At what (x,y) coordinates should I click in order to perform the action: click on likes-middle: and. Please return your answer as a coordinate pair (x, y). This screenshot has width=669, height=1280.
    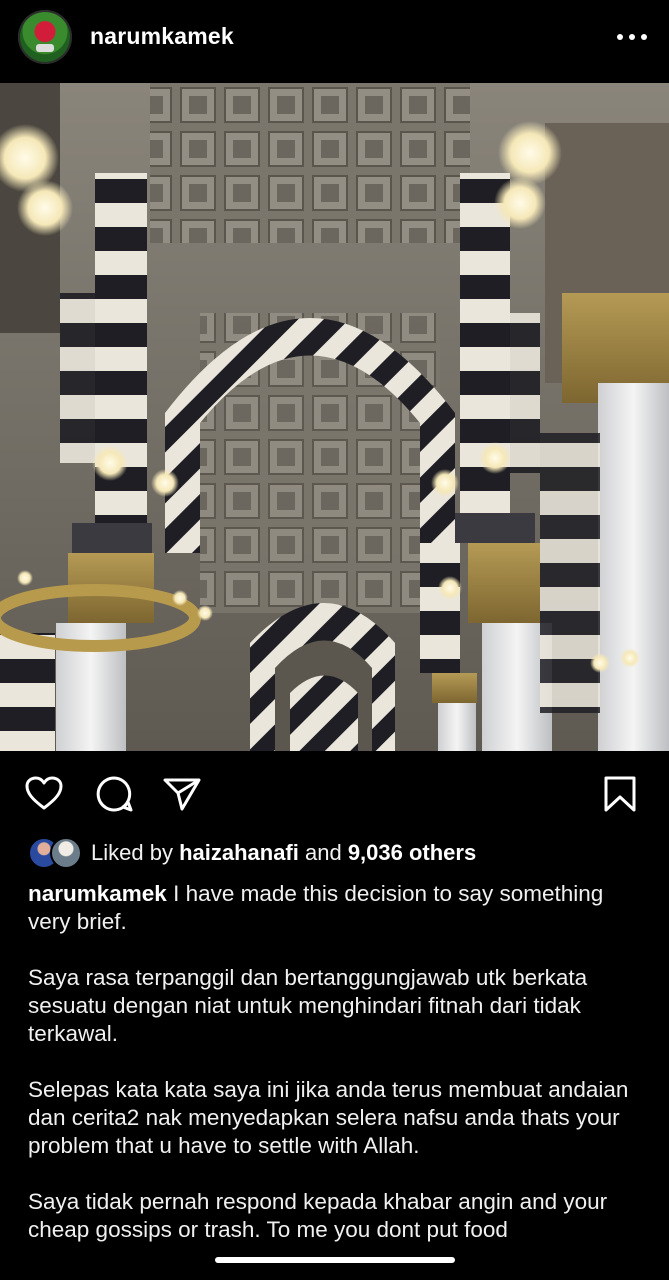
    Looking at the image, I should click on (323, 852).